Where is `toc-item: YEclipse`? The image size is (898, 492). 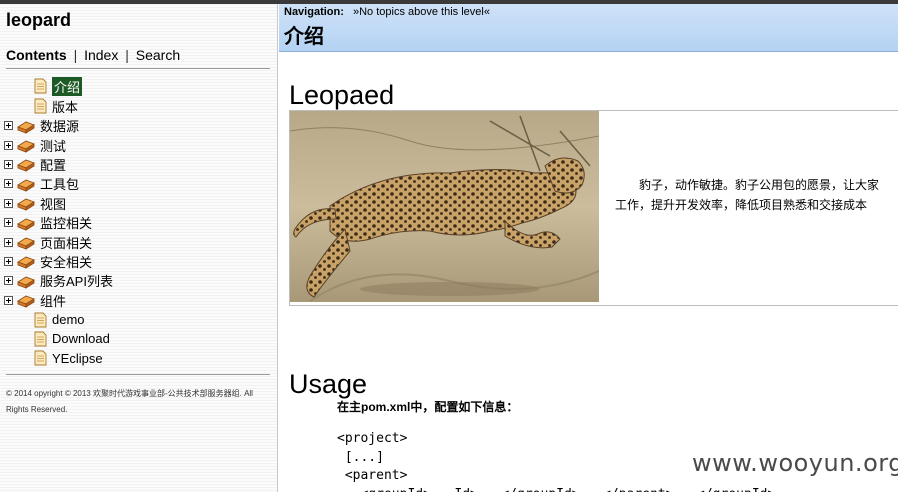 toc-item: YEclipse is located at coordinates (58, 358).